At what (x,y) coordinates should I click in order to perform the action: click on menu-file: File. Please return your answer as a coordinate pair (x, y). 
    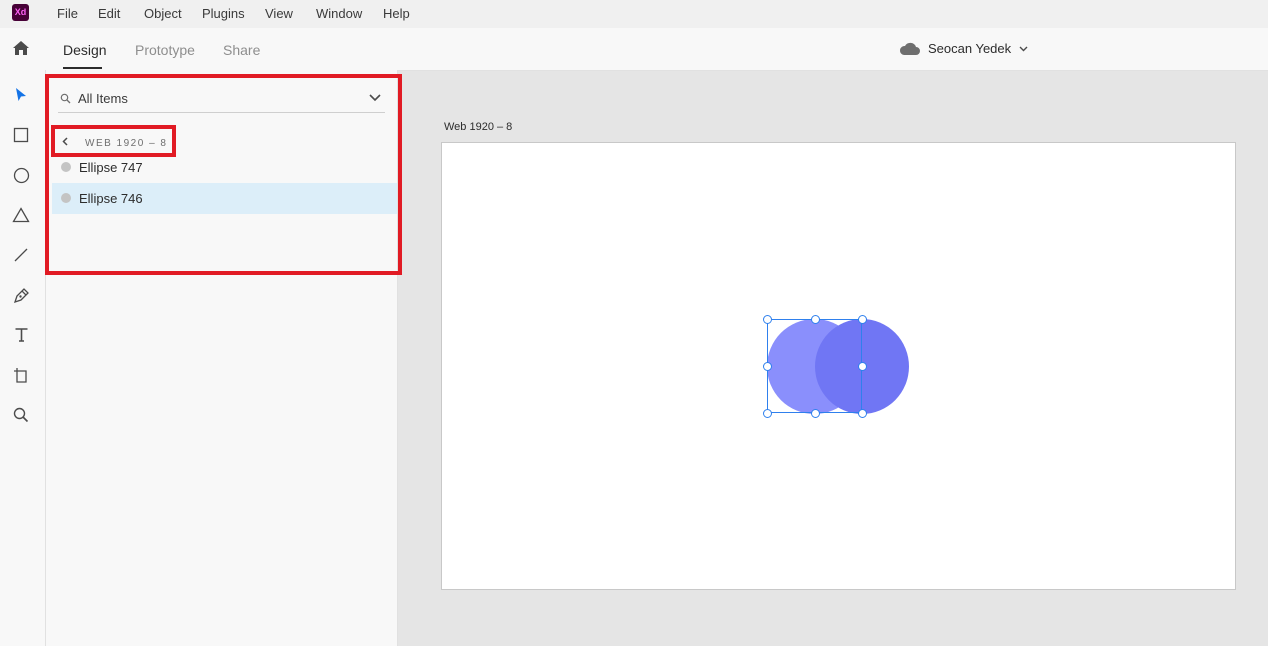
    Looking at the image, I should click on (67, 13).